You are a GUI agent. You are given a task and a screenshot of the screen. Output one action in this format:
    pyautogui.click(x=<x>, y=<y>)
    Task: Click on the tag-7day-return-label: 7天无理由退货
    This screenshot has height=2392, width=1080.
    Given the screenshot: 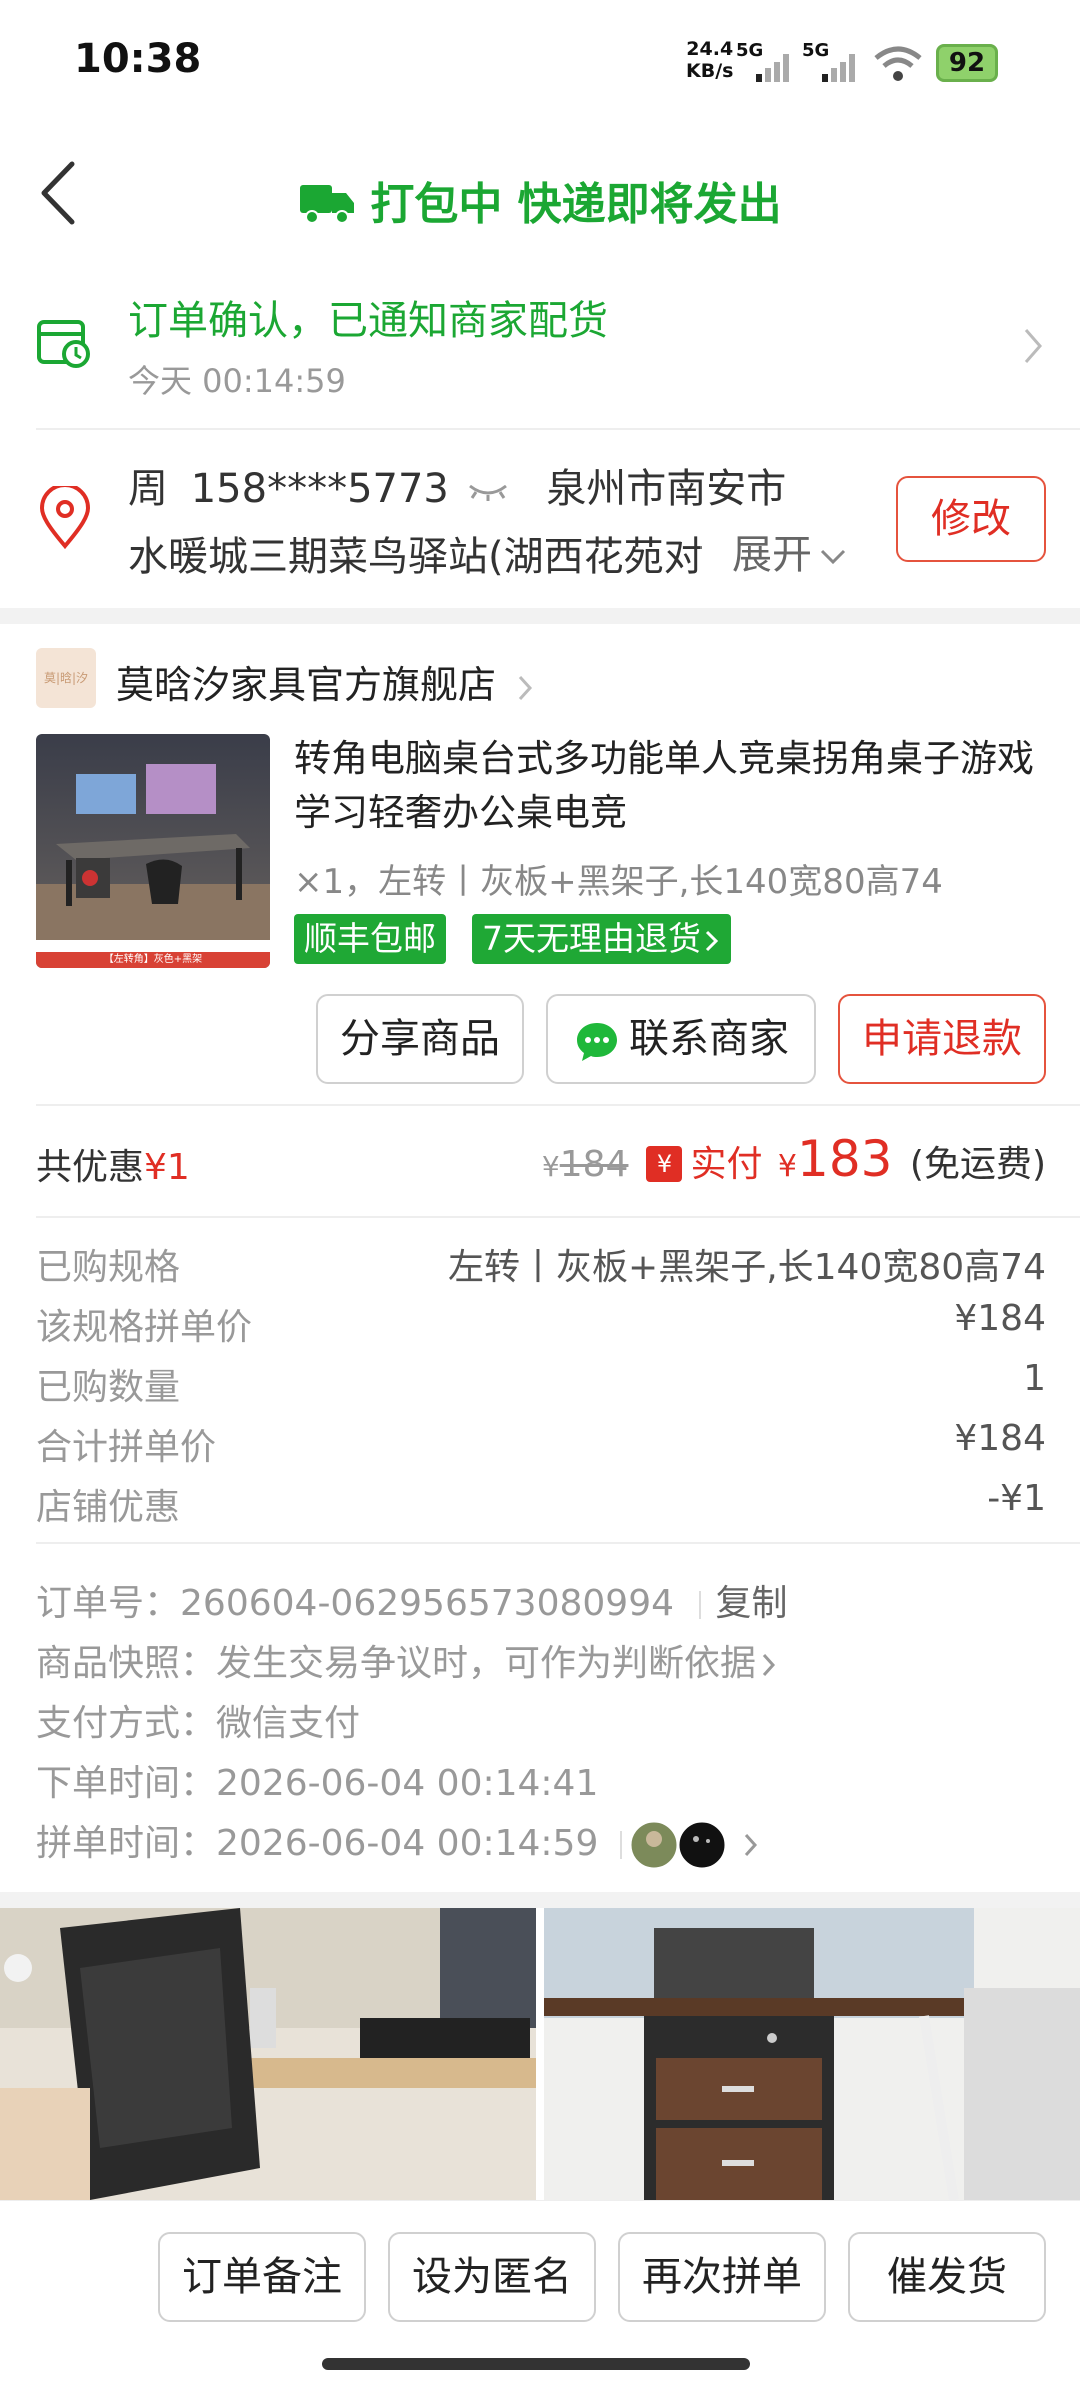 What is the action you would take?
    pyautogui.click(x=591, y=938)
    